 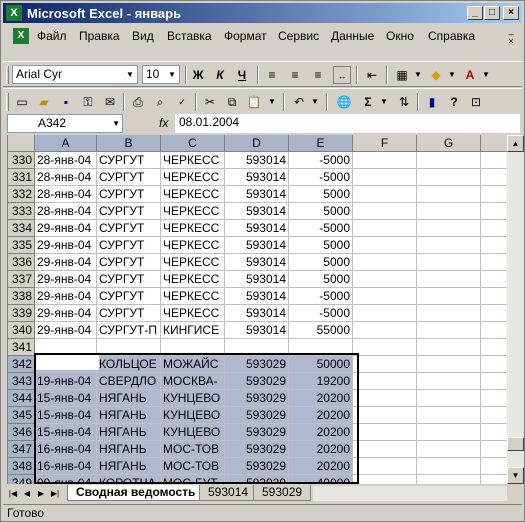 What do you see at coordinates (13, 493) in the screenshot?
I see `first-sheet-icon: |◀` at bounding box center [13, 493].